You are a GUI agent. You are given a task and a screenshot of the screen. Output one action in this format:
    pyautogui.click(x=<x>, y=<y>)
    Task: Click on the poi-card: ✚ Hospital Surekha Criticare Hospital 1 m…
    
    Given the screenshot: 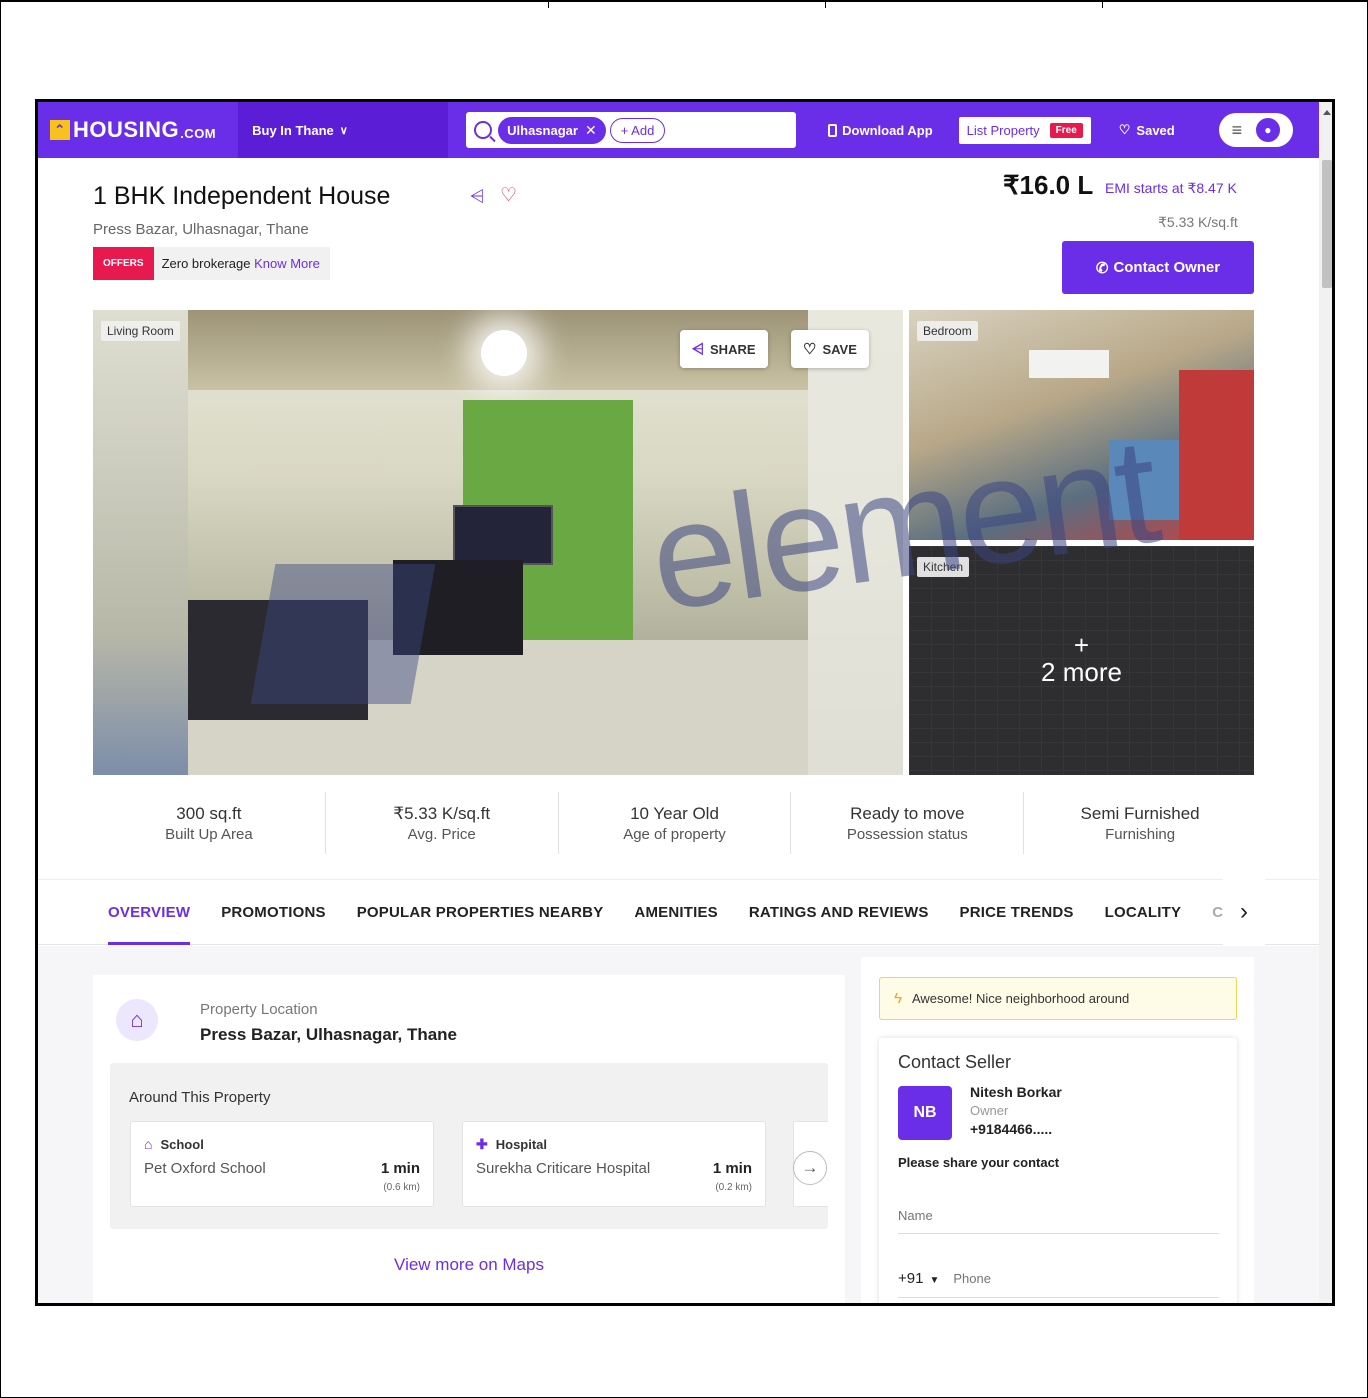 What is the action you would take?
    pyautogui.click(x=614, y=1164)
    